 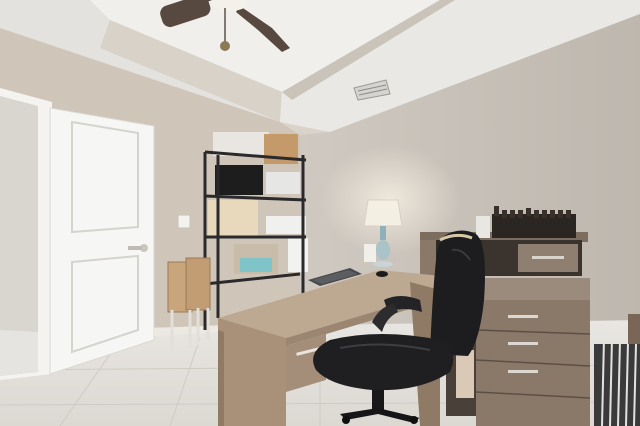 What do you see at coordinates (382, 274) in the screenshot?
I see `computer-mouse` at bounding box center [382, 274].